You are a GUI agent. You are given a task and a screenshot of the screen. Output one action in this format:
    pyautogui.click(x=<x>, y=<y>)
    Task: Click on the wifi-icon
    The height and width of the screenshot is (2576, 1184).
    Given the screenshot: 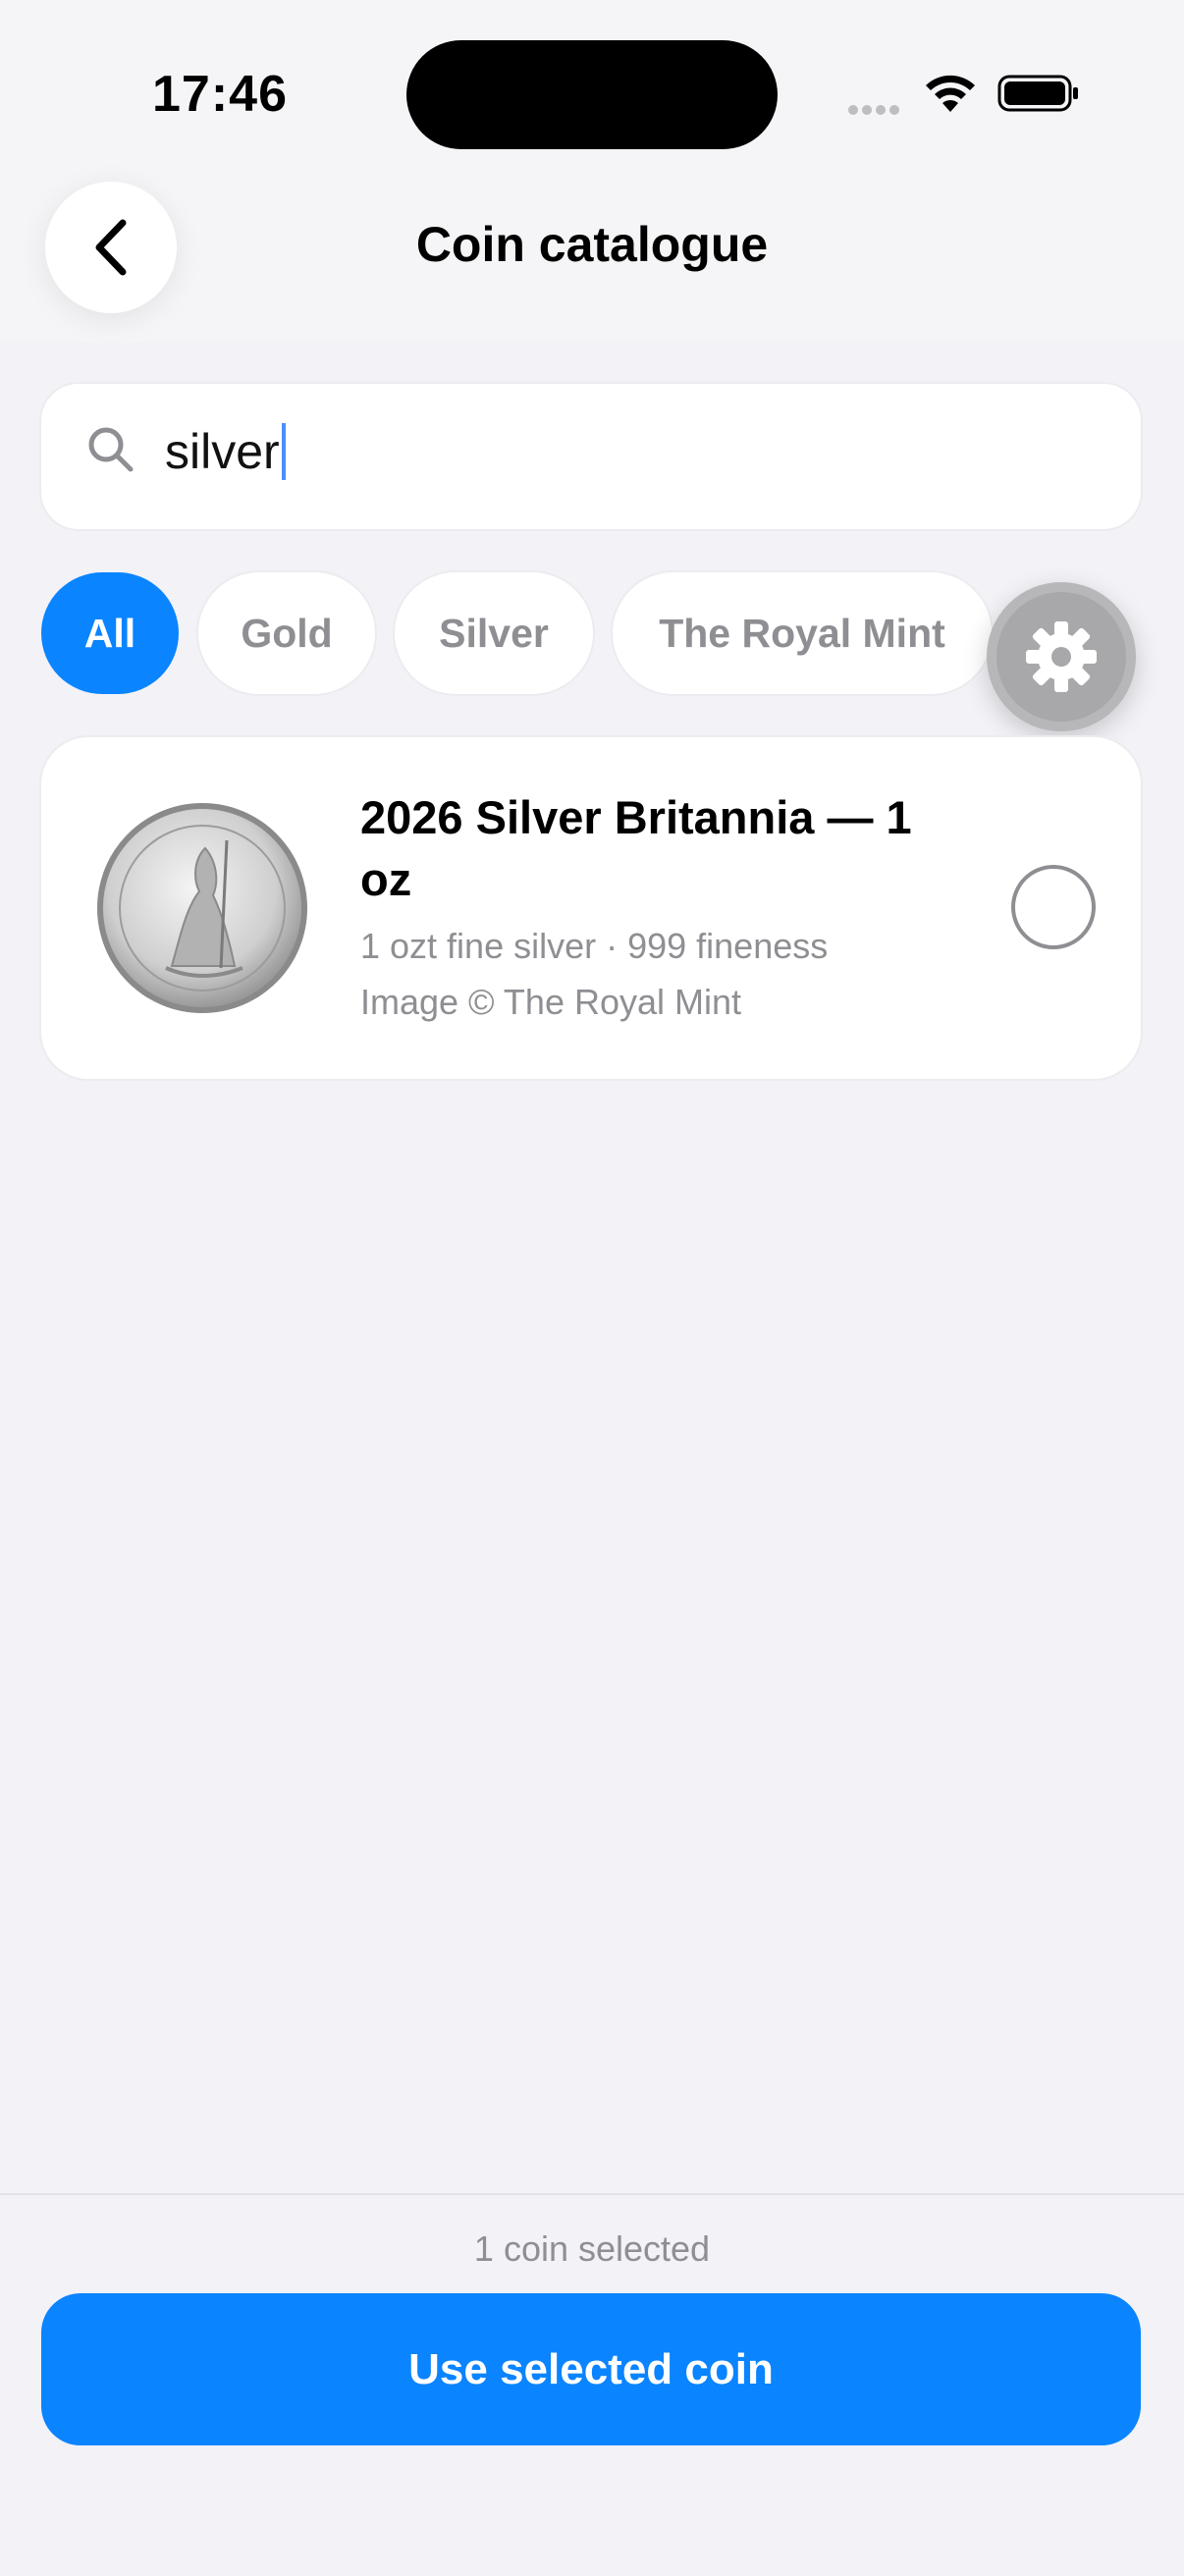 What is the action you would take?
    pyautogui.click(x=950, y=96)
    